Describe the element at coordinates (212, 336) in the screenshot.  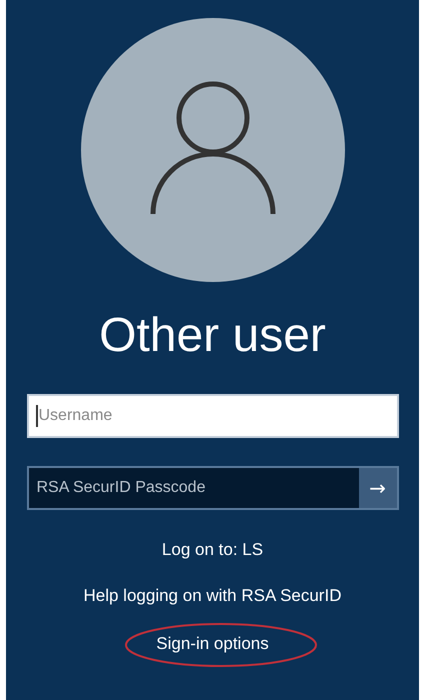
I see `user-name: Other user` at that location.